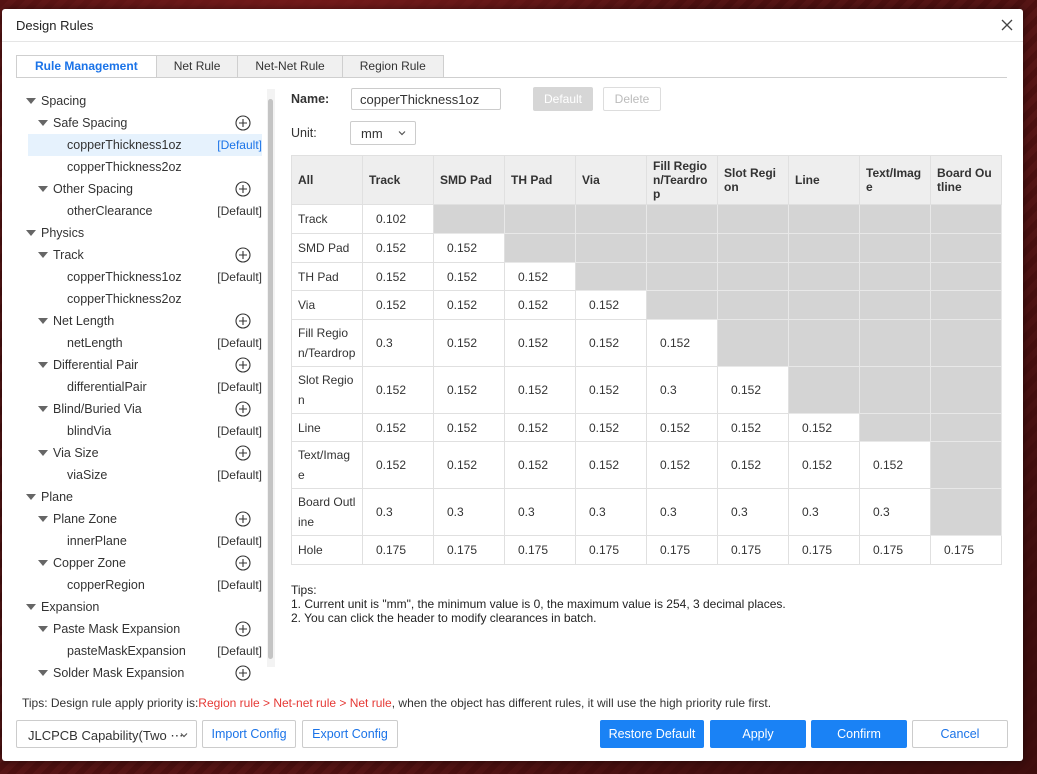 This screenshot has width=1037, height=774. Describe the element at coordinates (383, 133) in the screenshot. I see `unit-select: mm` at that location.